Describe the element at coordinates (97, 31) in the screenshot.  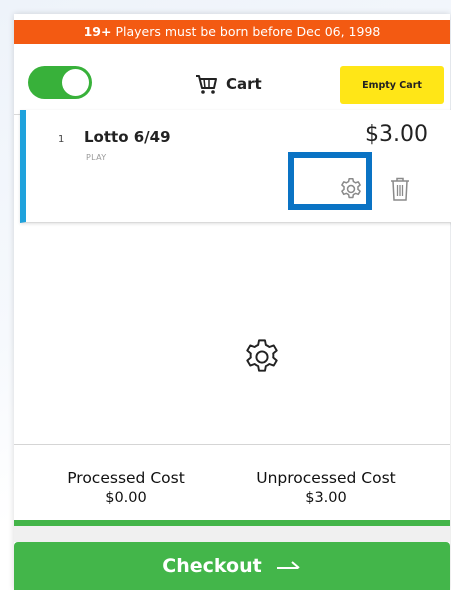
I see `age-badge: 19+` at that location.